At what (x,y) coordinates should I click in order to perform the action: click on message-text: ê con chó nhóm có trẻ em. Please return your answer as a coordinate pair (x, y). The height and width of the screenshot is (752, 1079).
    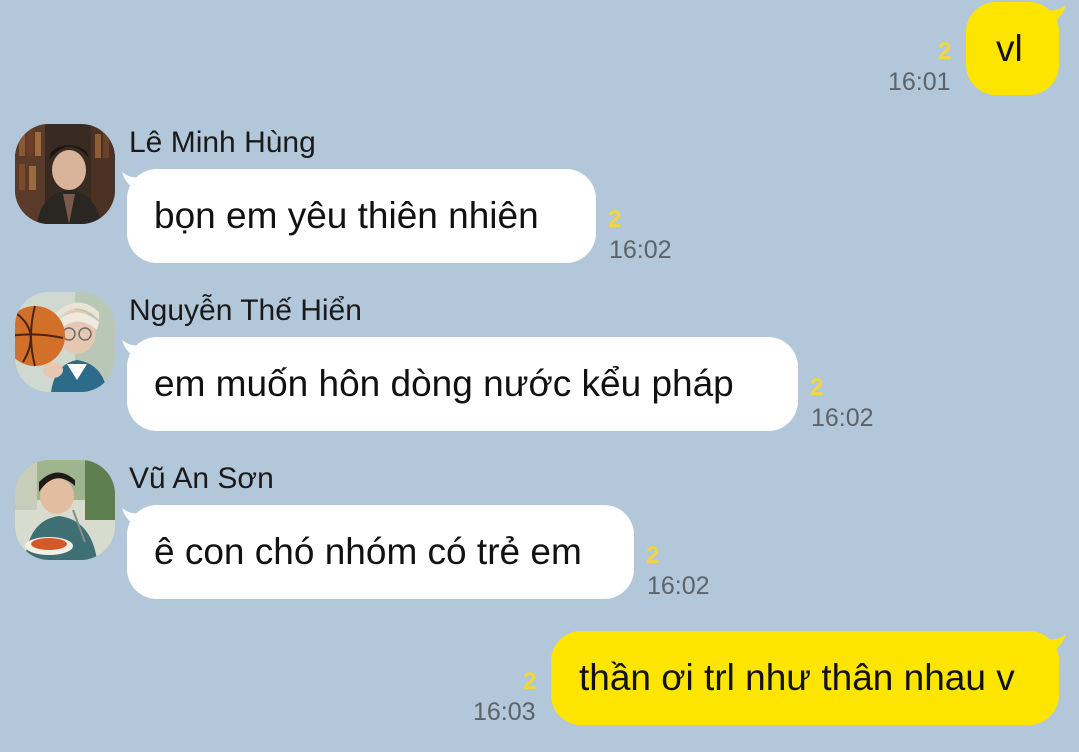
    Looking at the image, I should click on (368, 551).